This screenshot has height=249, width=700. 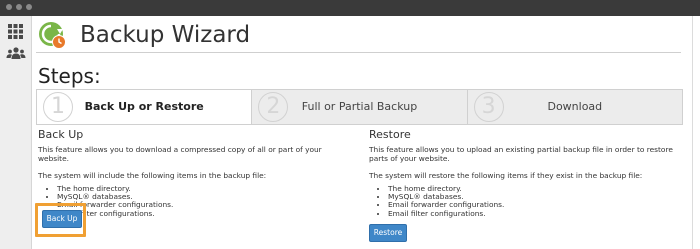 What do you see at coordinates (16, 53) in the screenshot?
I see `users-icon` at bounding box center [16, 53].